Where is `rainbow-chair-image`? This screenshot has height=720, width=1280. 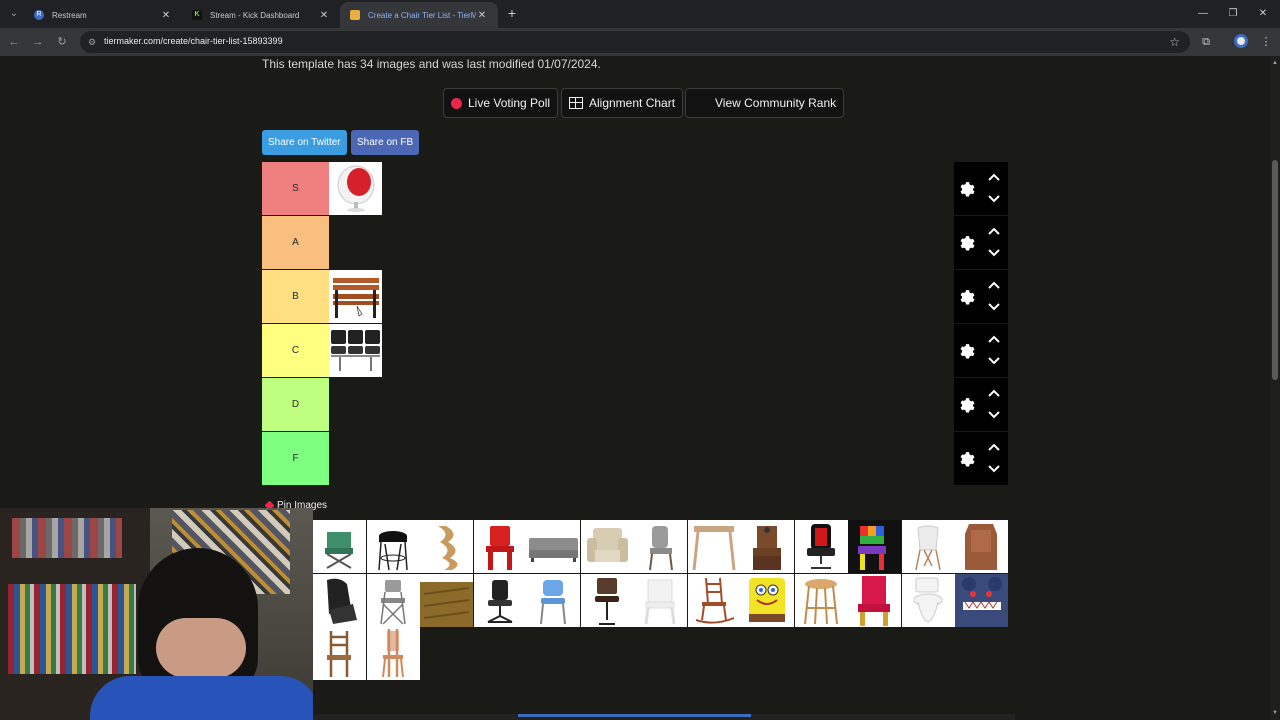 rainbow-chair-image is located at coordinates (874, 546).